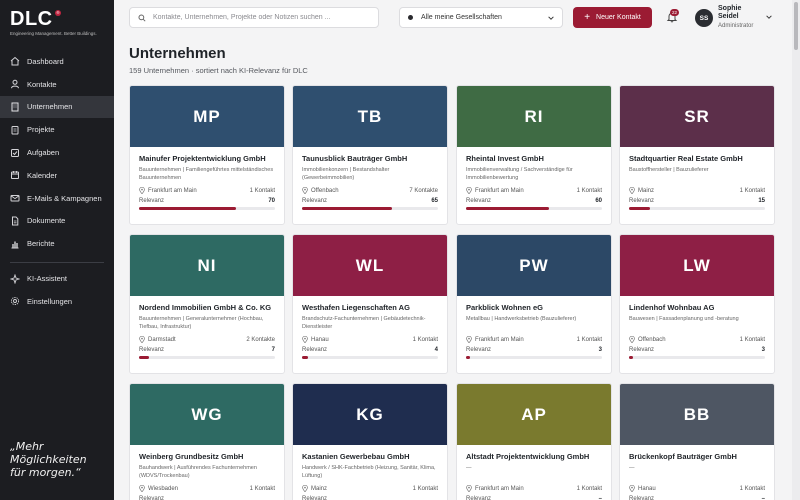 The width and height of the screenshot is (800, 500). I want to click on company-name: Nordend Immobilien GmbH & Co. KG, so click(207, 307).